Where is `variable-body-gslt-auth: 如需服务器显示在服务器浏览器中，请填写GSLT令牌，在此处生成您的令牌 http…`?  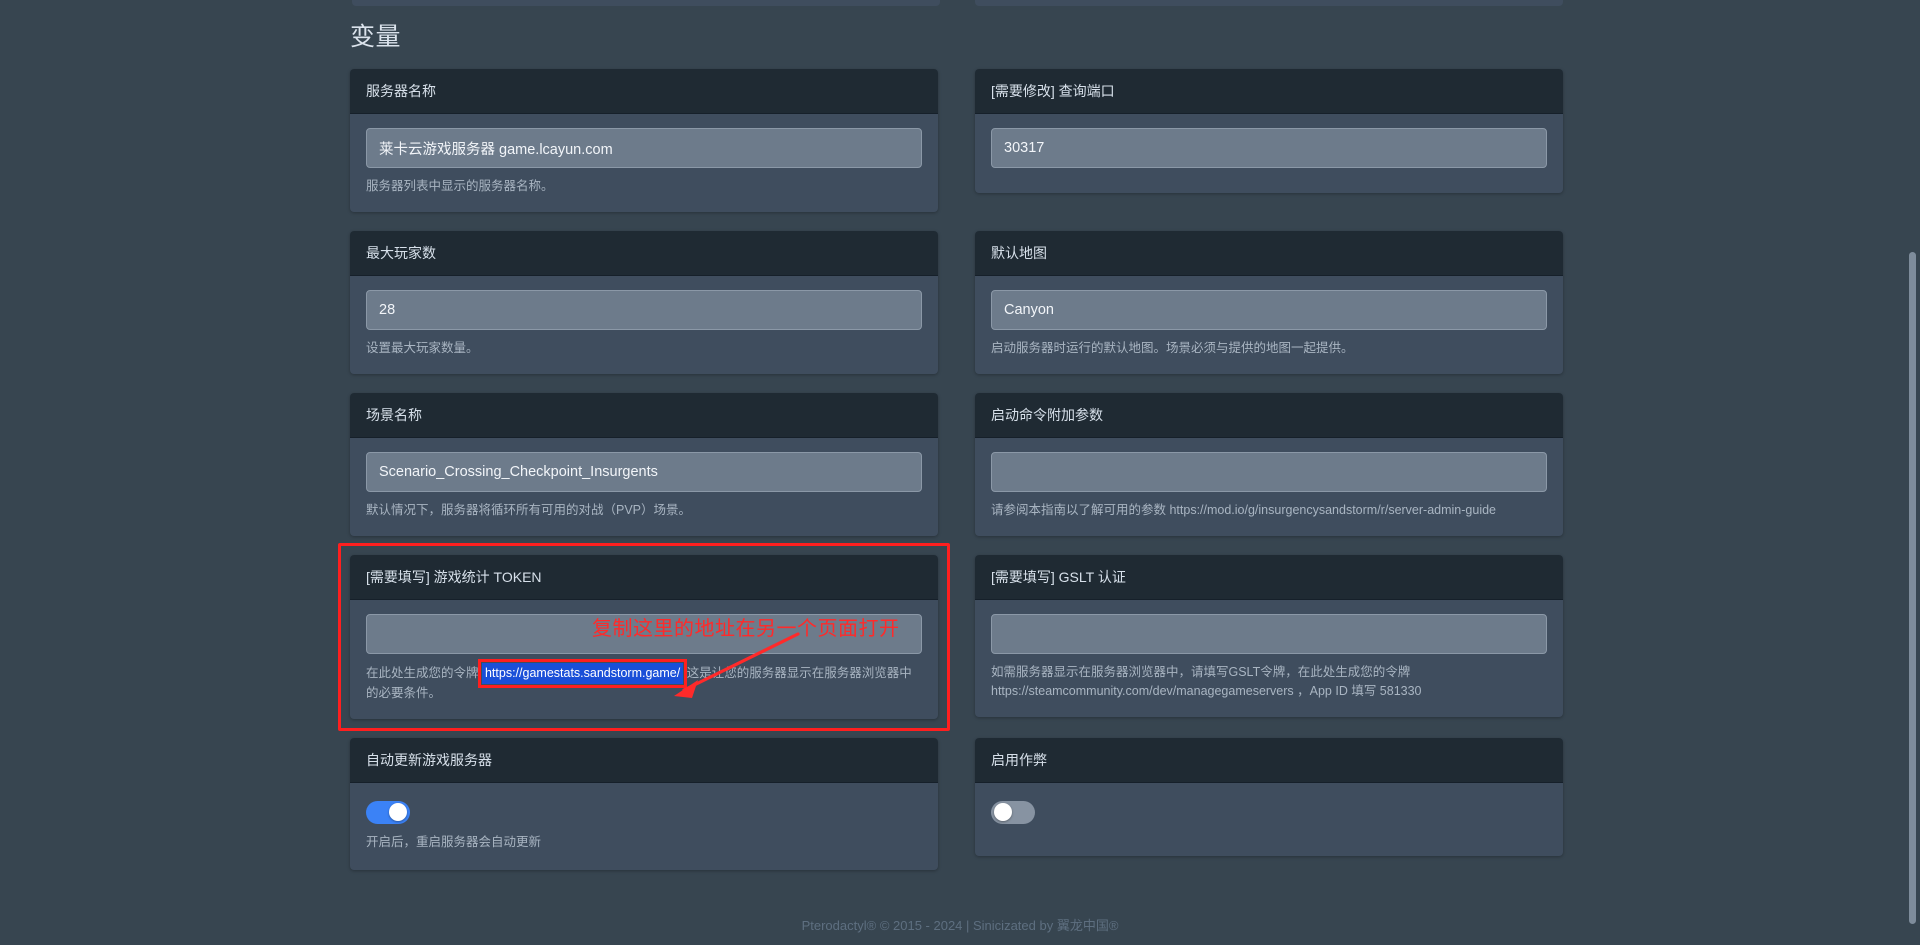 variable-body-gslt-auth: 如需服务器显示在服务器浏览器中，请填写GSLT令牌，在此处生成您的令牌 http… is located at coordinates (1269, 658).